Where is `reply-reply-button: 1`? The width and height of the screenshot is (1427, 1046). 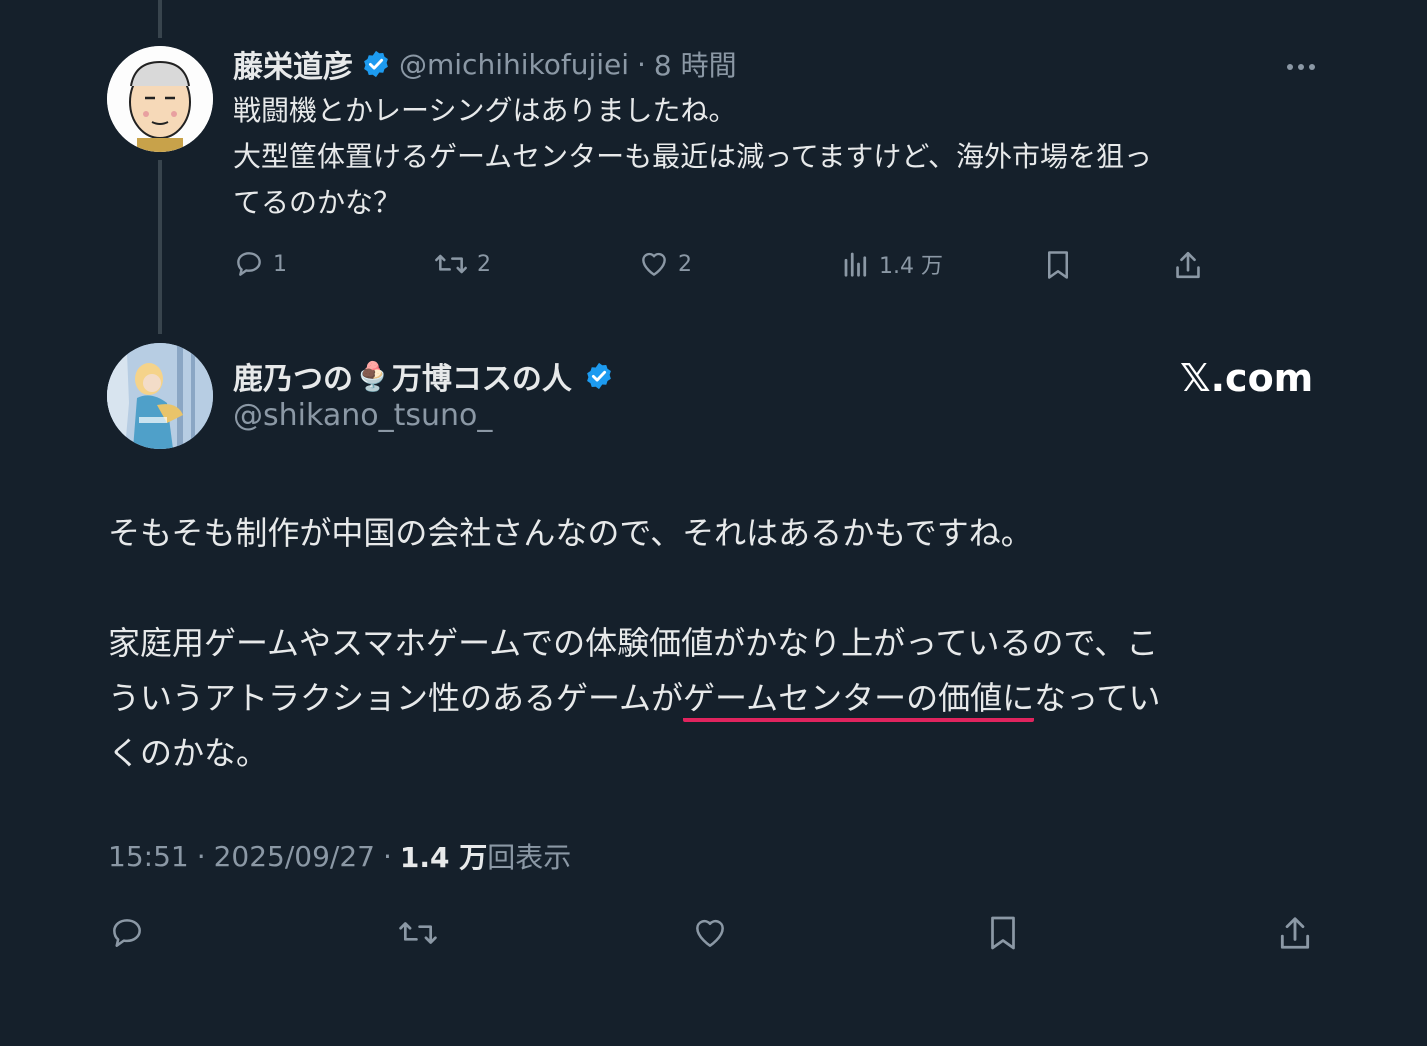 reply-reply-button: 1 is located at coordinates (260, 264).